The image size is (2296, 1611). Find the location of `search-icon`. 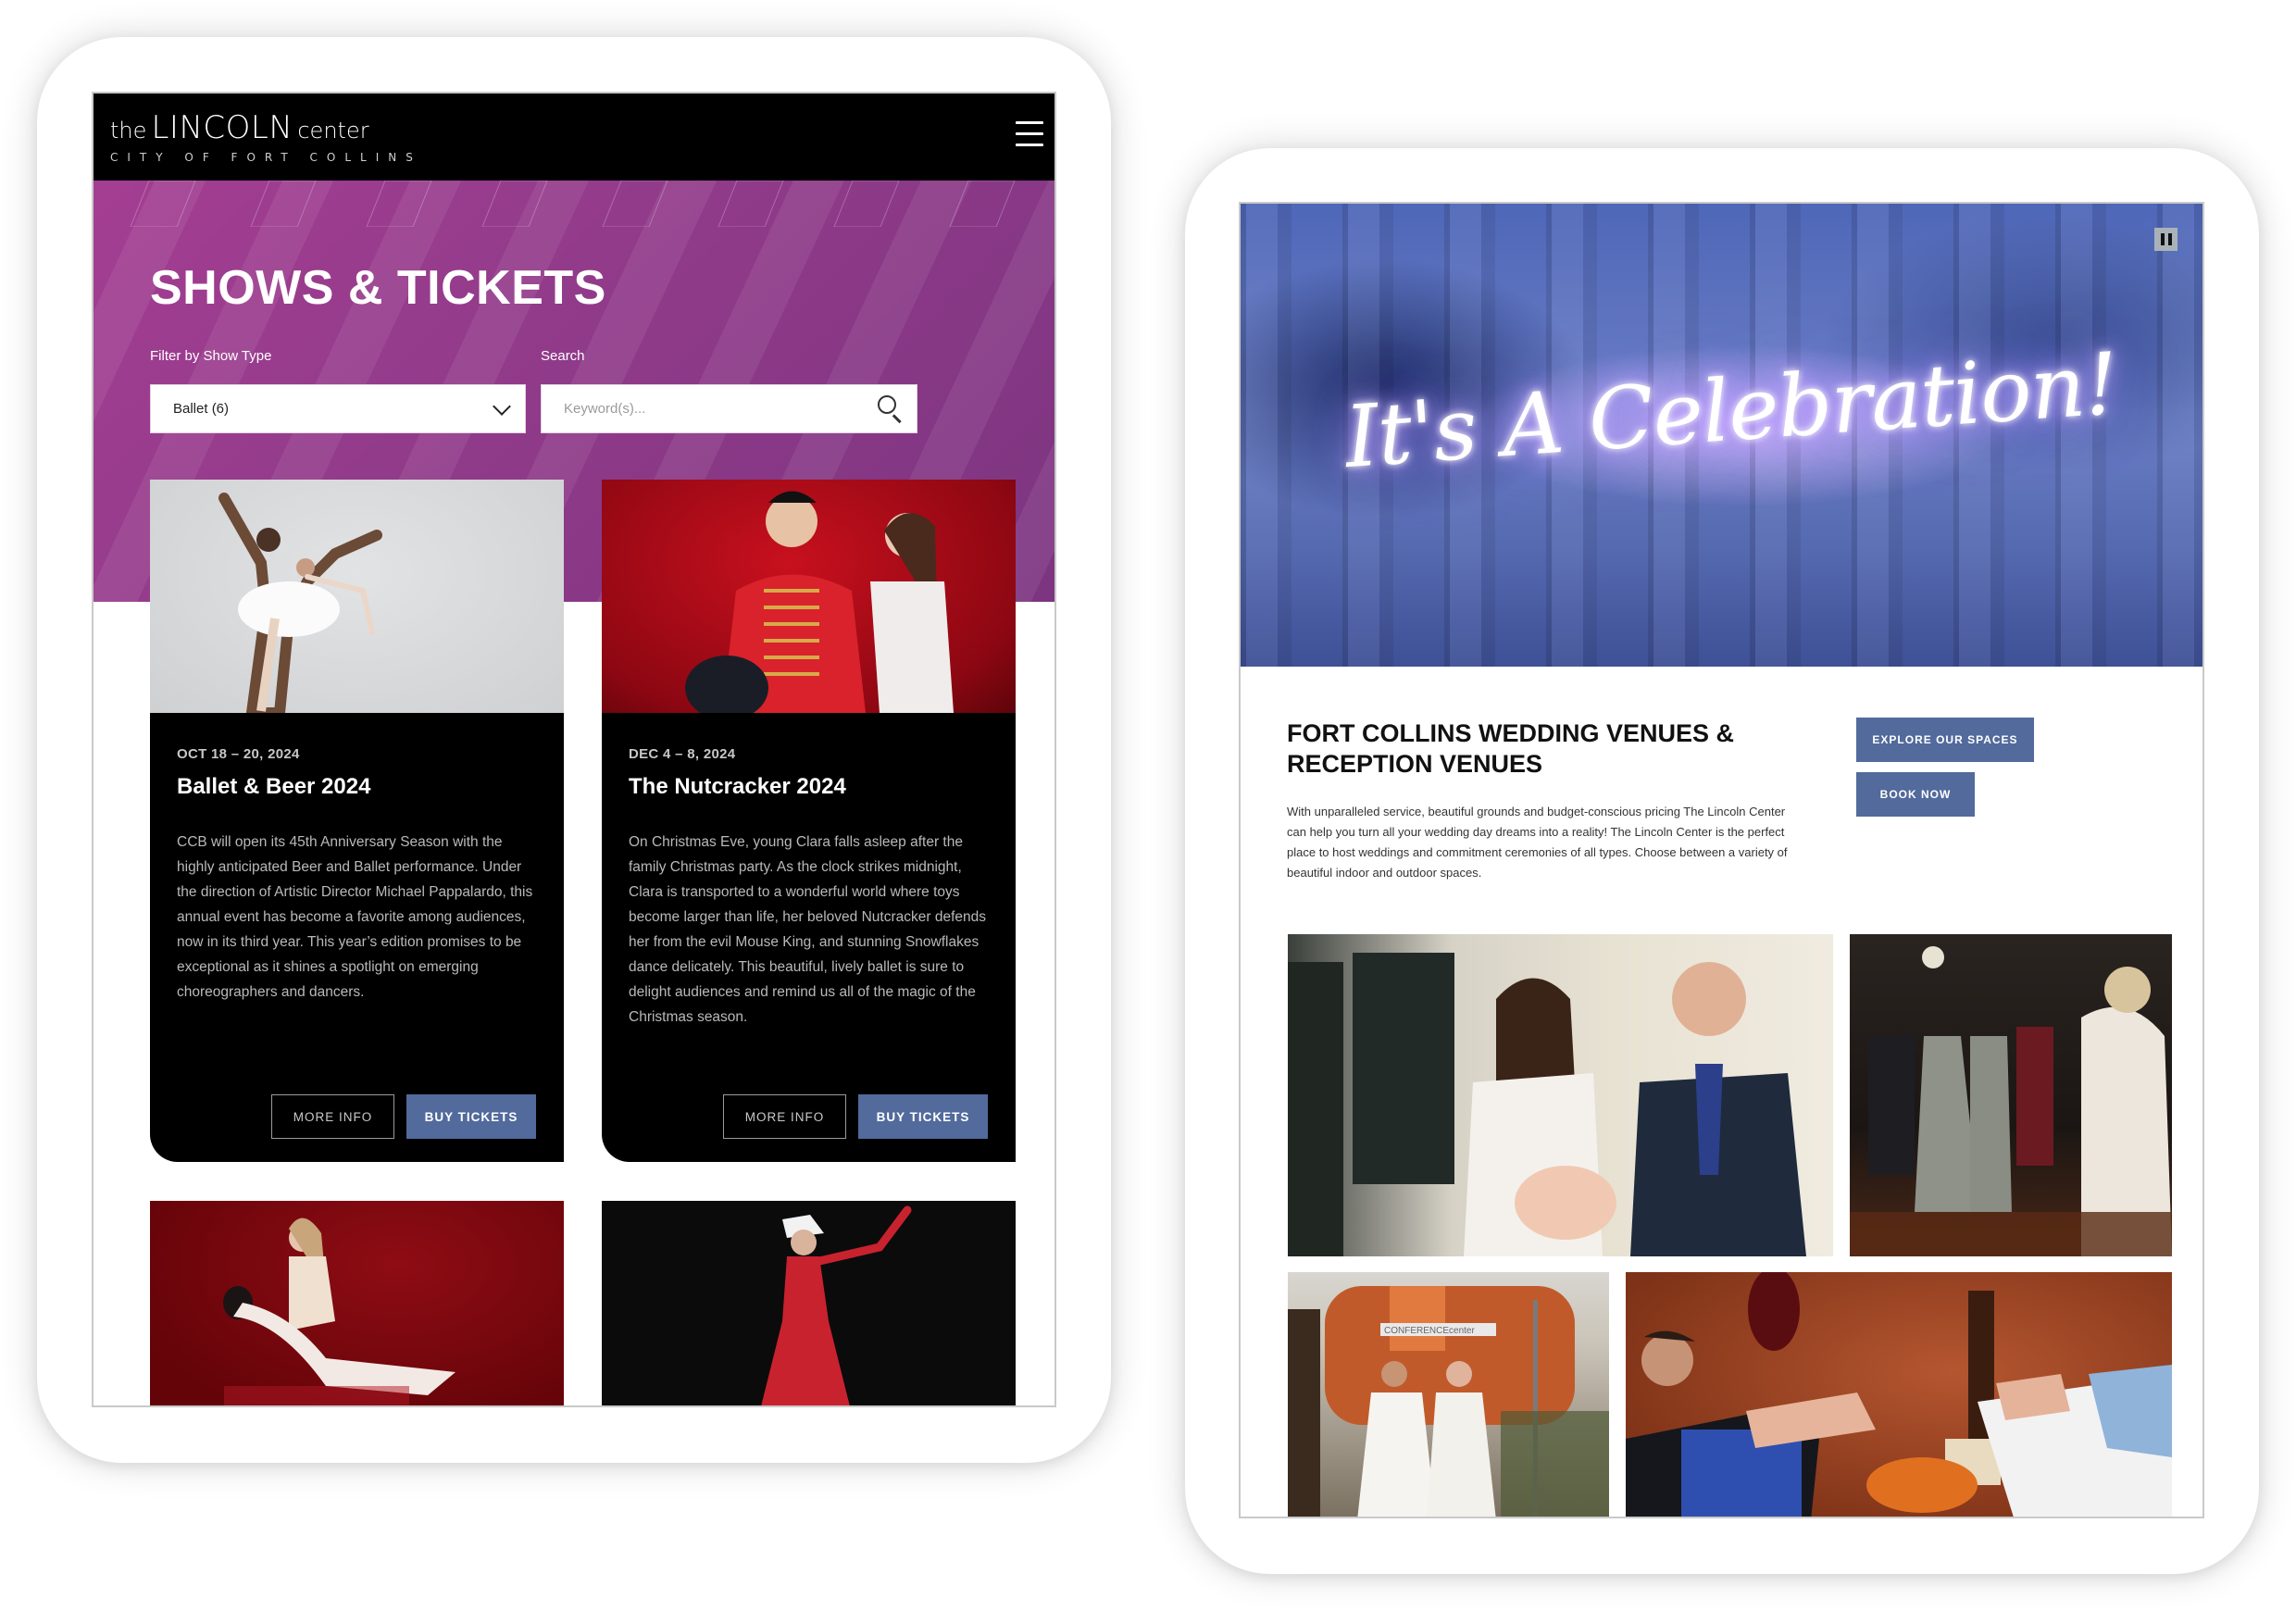

search-icon is located at coordinates (891, 408).